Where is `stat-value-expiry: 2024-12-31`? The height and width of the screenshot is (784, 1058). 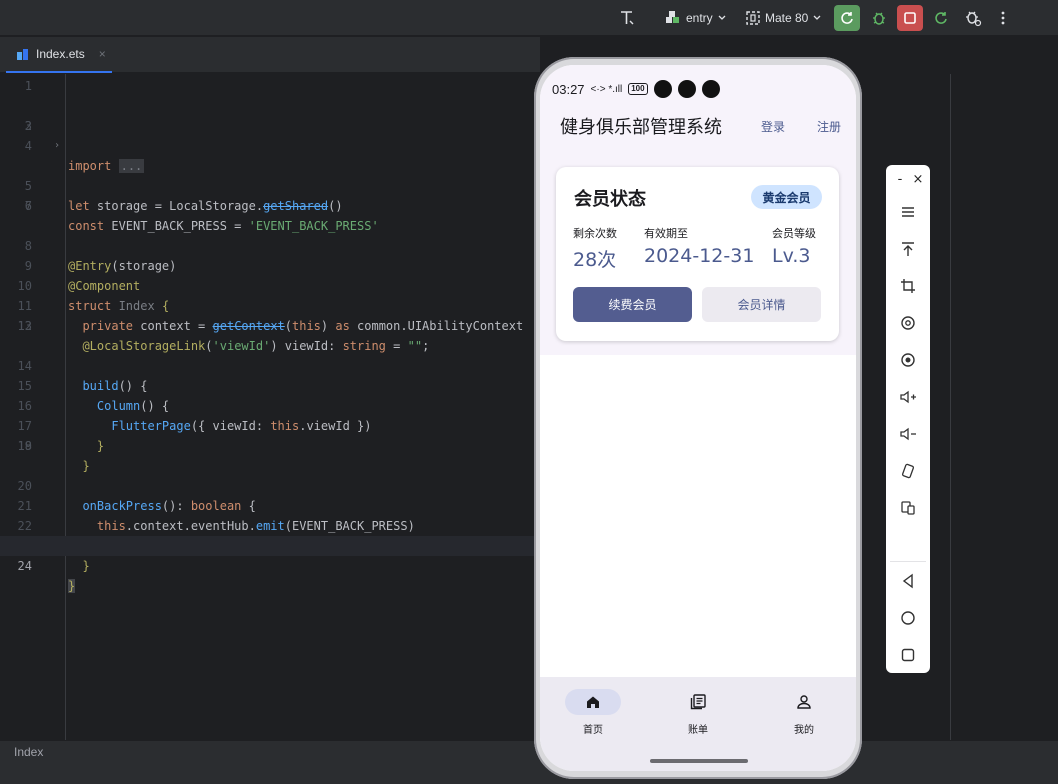
stat-value-expiry: 2024-12-31 is located at coordinates (699, 256).